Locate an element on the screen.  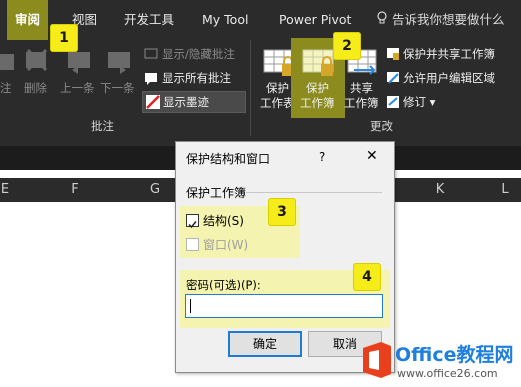
track-changes-icon is located at coordinates (393, 103).